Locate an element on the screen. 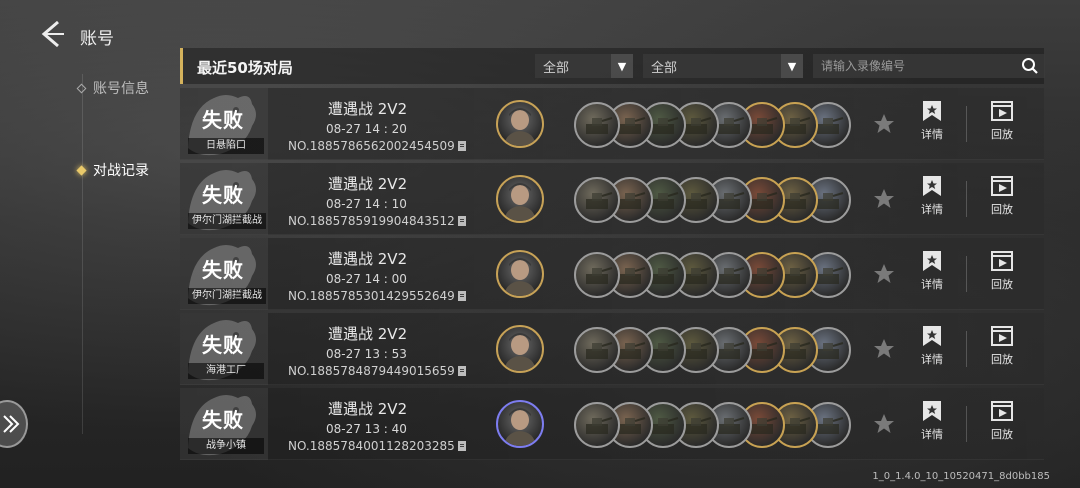 This screenshot has height=488, width=1080. nav-item-label: 账号信息 is located at coordinates (121, 89).